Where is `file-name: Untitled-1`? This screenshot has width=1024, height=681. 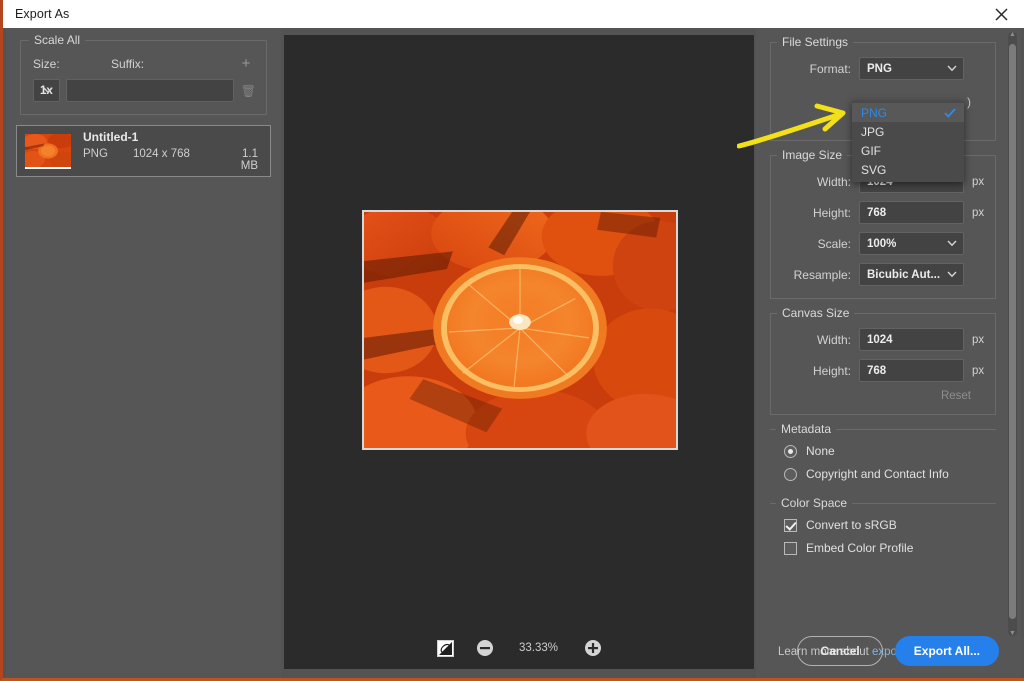
file-name: Untitled-1 is located at coordinates (111, 137).